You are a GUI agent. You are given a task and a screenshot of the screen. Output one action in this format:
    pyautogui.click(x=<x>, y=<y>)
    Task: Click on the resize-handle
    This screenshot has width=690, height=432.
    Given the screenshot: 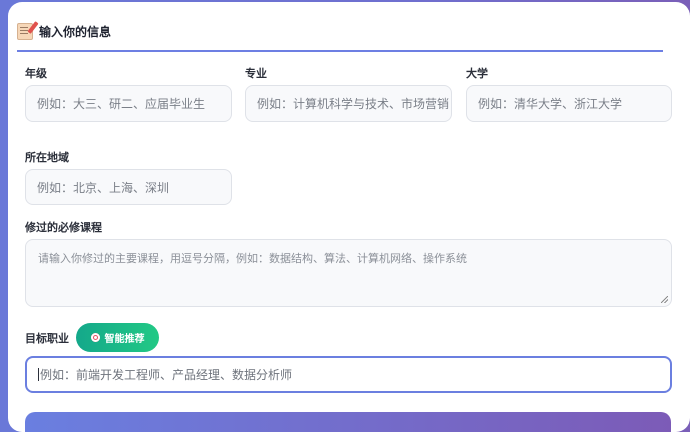 What is the action you would take?
    pyautogui.click(x=664, y=299)
    